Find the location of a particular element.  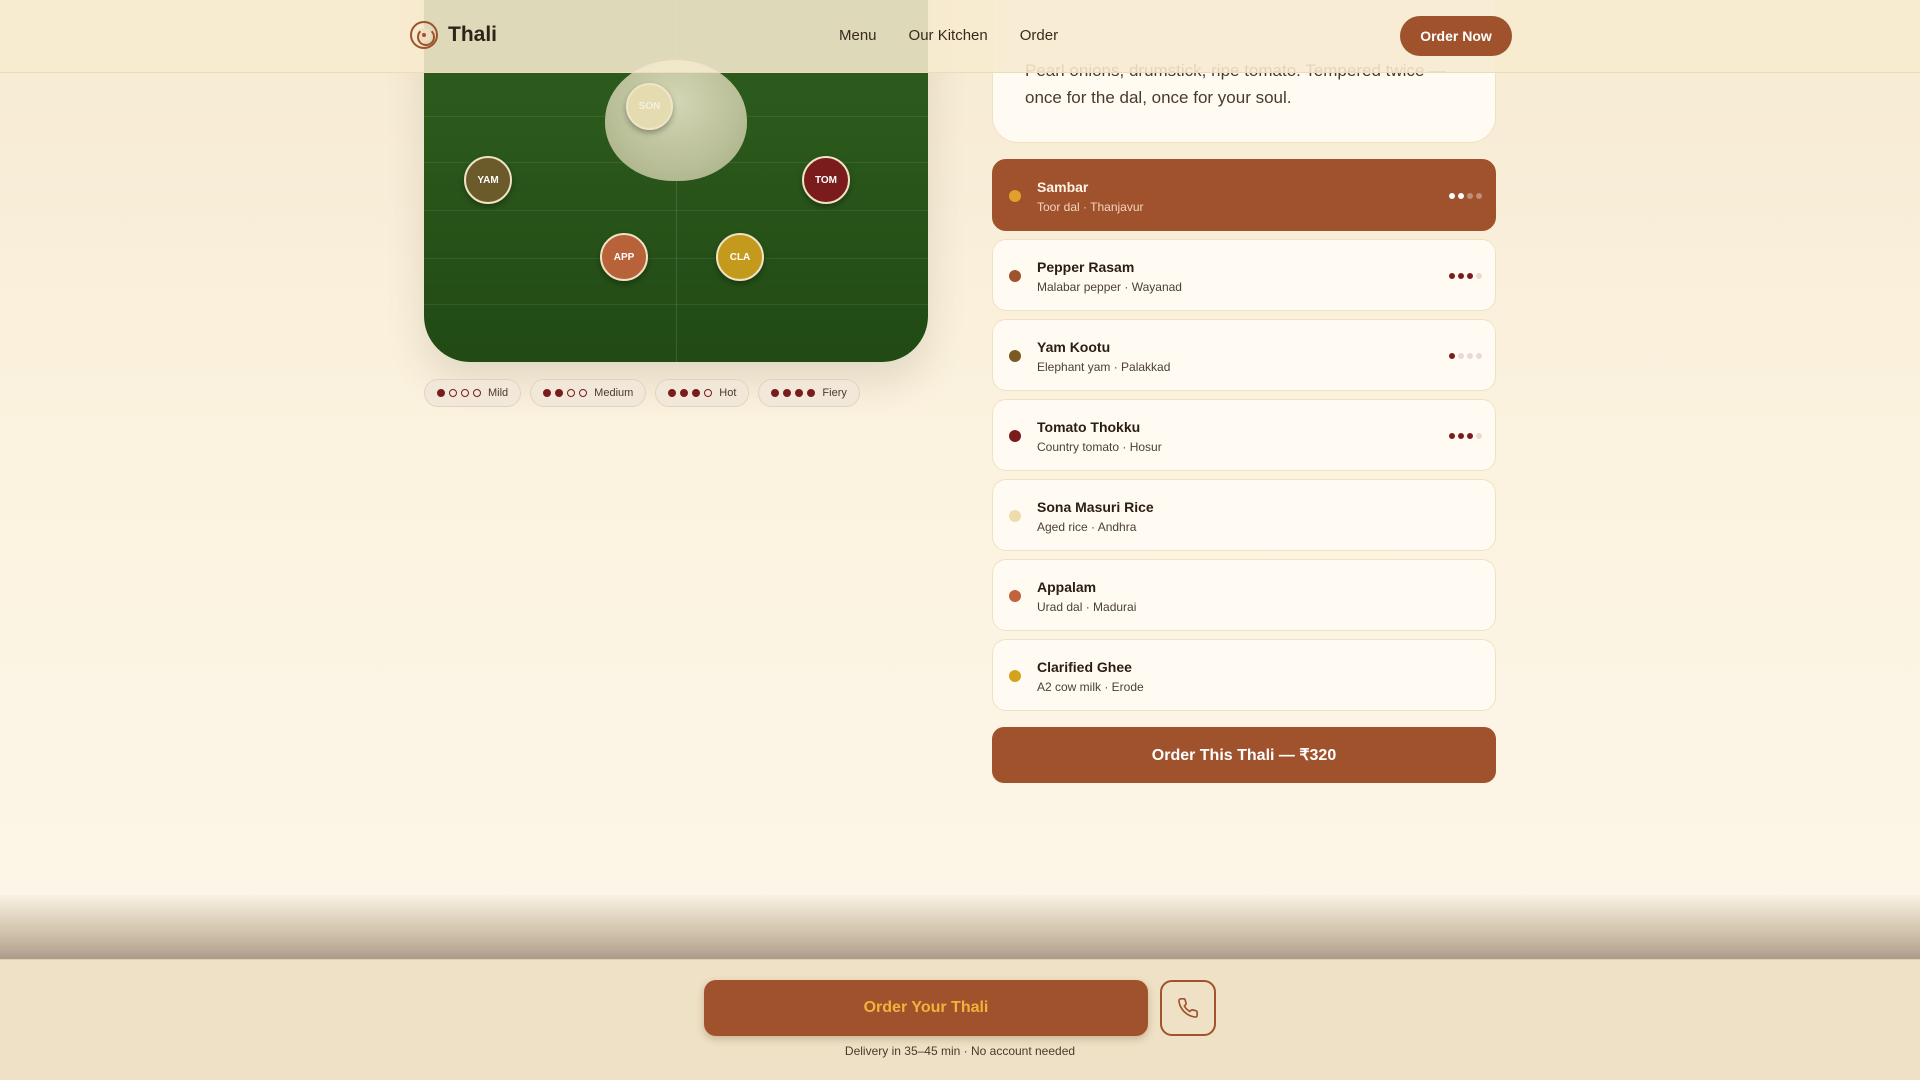

plate-item-son: SON is located at coordinates (649, 106).